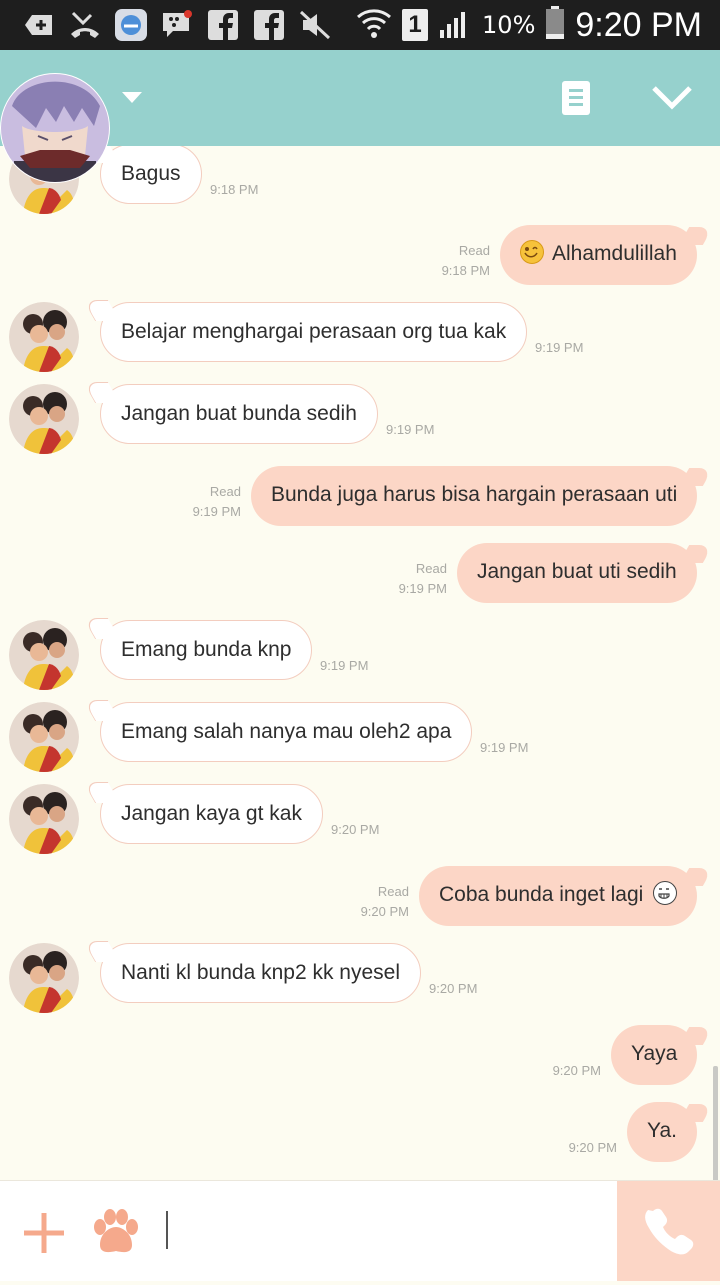 This screenshot has width=720, height=1285. Describe the element at coordinates (466, 261) in the screenshot. I see `message-meta: Read 9:18 PM` at that location.